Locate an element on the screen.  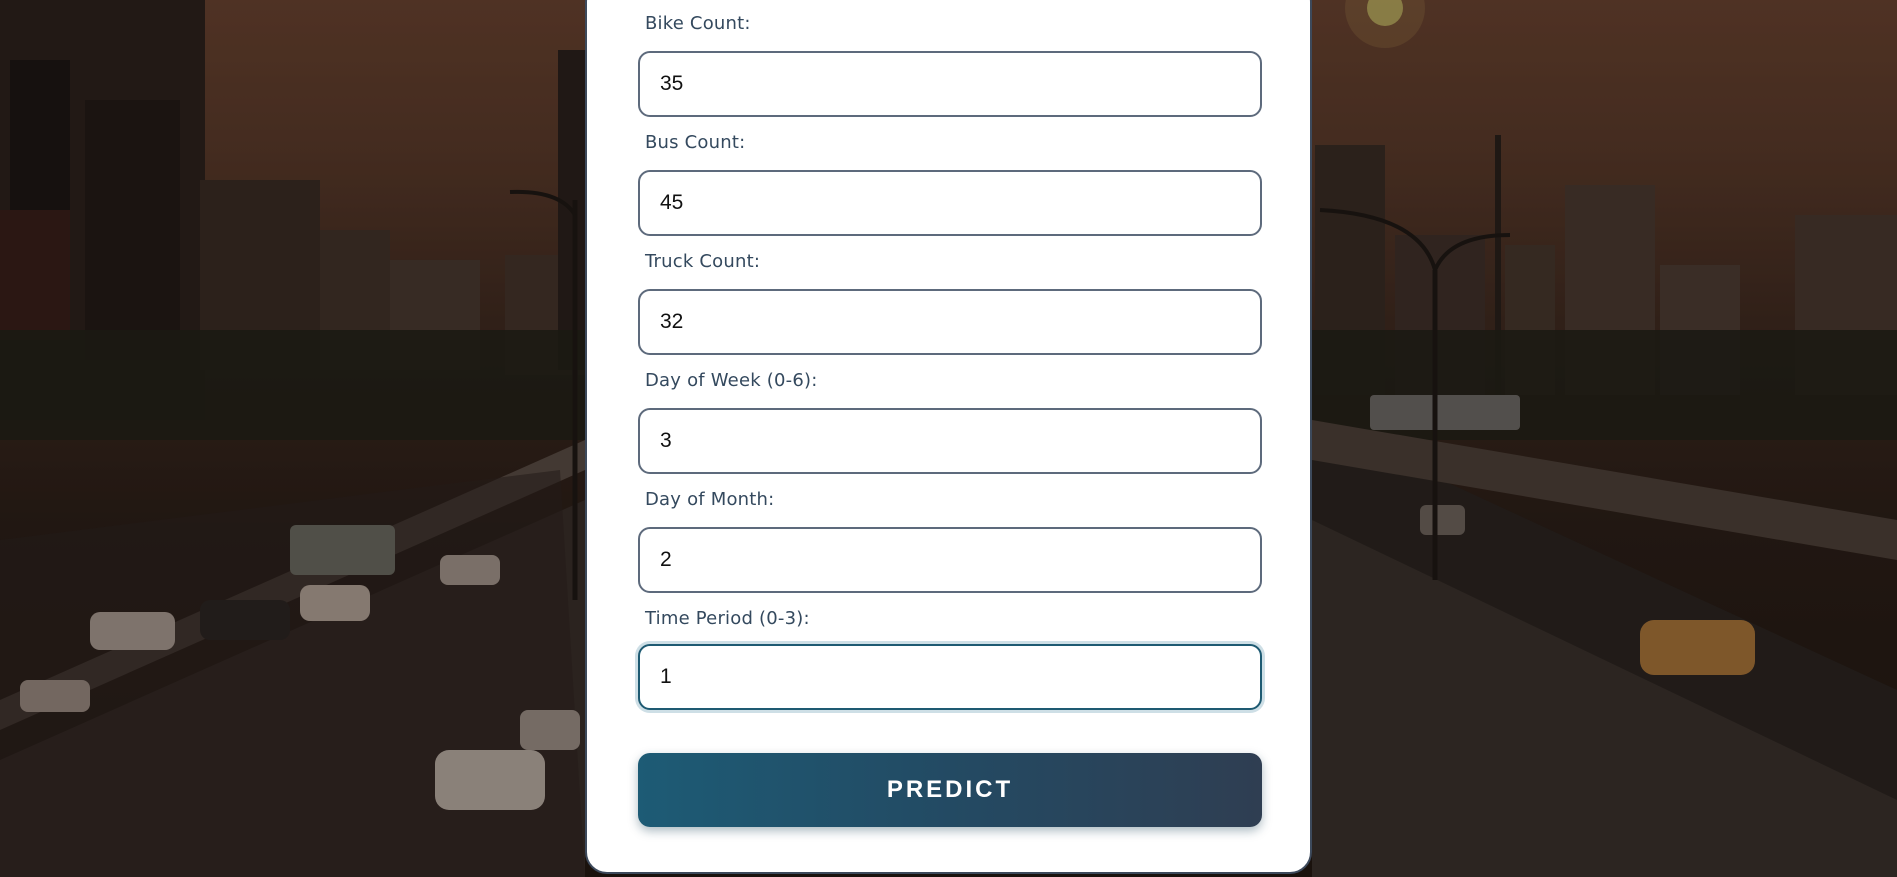
day-of-month-input is located at coordinates (950, 560).